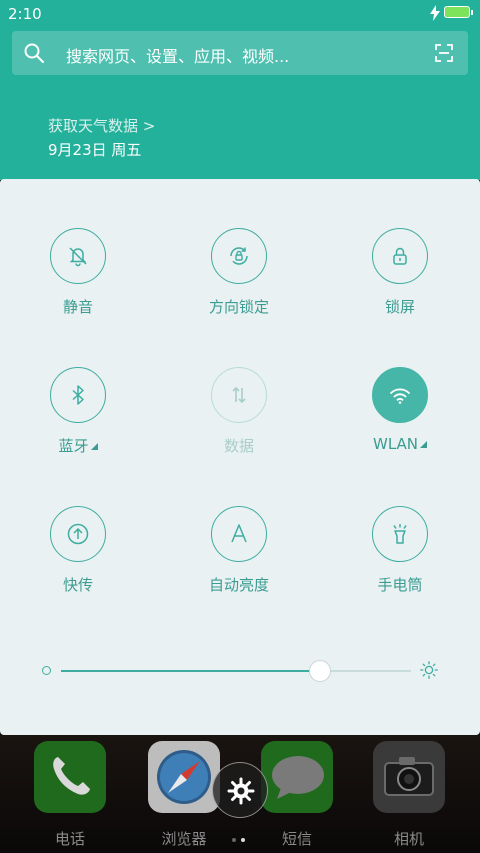 Image resolution: width=480 pixels, height=853 pixels. What do you see at coordinates (429, 670) in the screenshot?
I see `brightness-high-icon` at bounding box center [429, 670].